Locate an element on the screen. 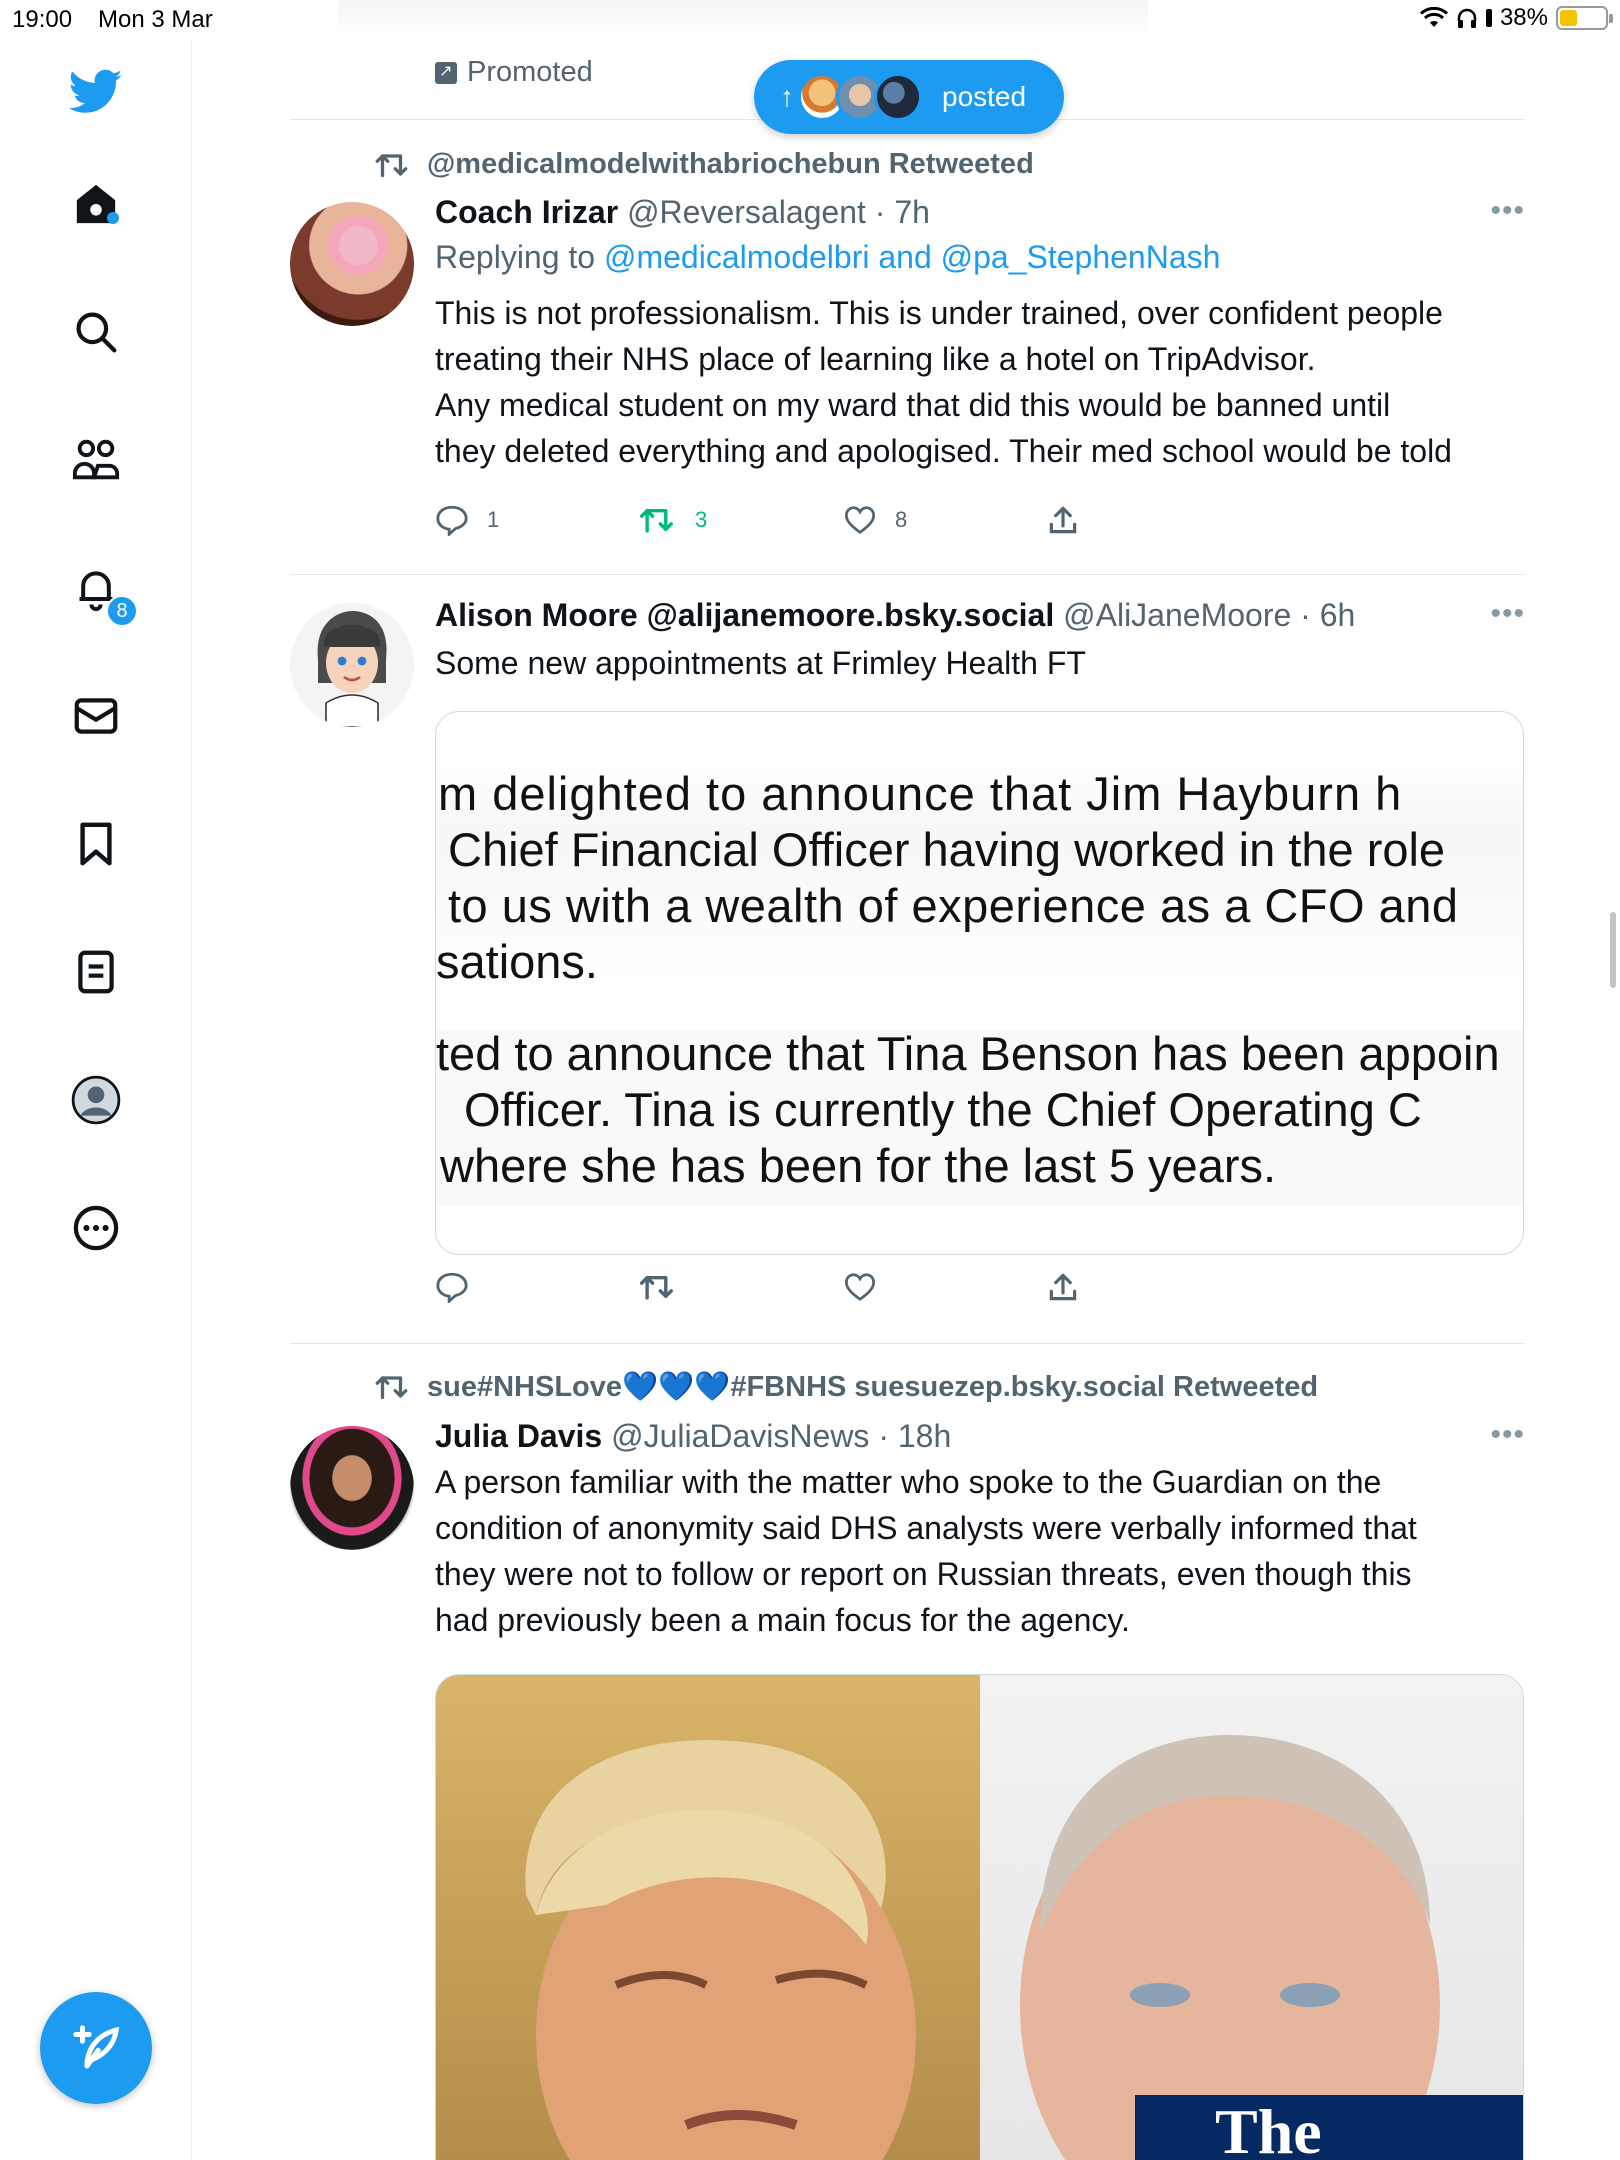  sidebar-item-lists is located at coordinates (96, 972).